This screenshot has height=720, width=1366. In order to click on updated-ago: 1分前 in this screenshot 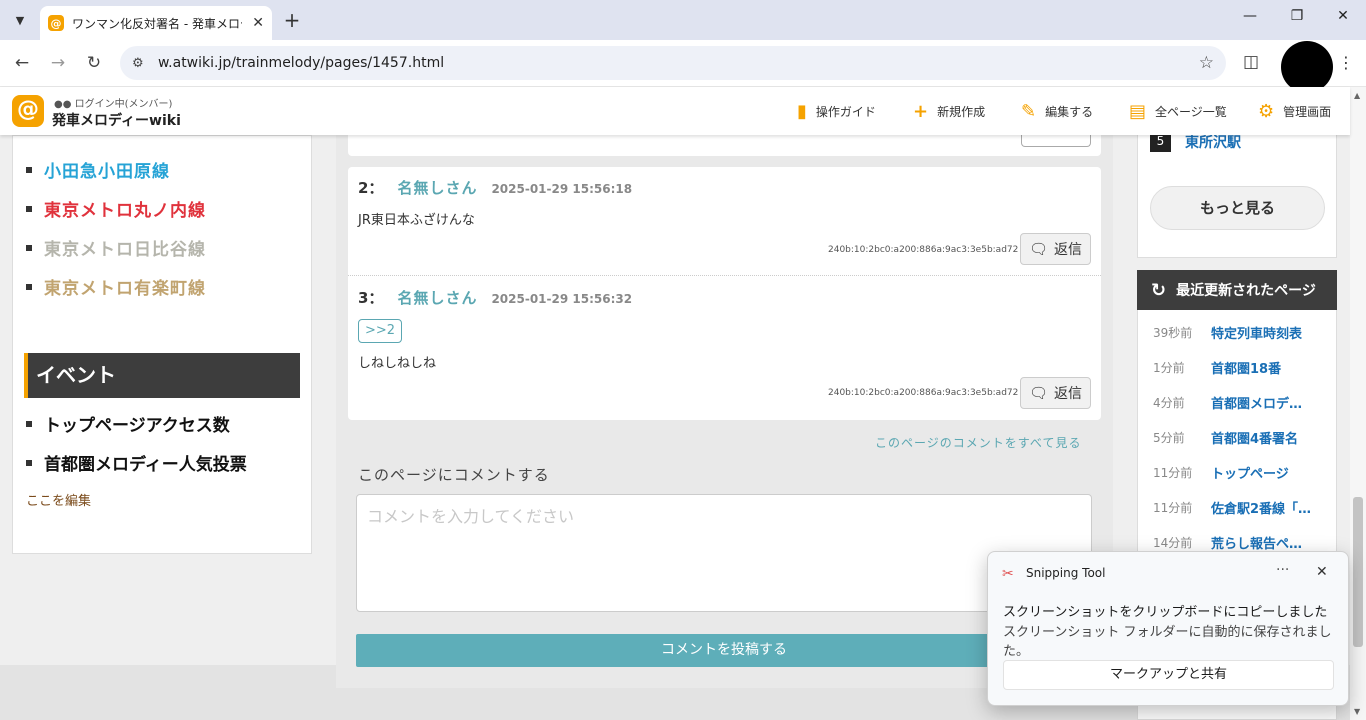, I will do `click(1169, 368)`.